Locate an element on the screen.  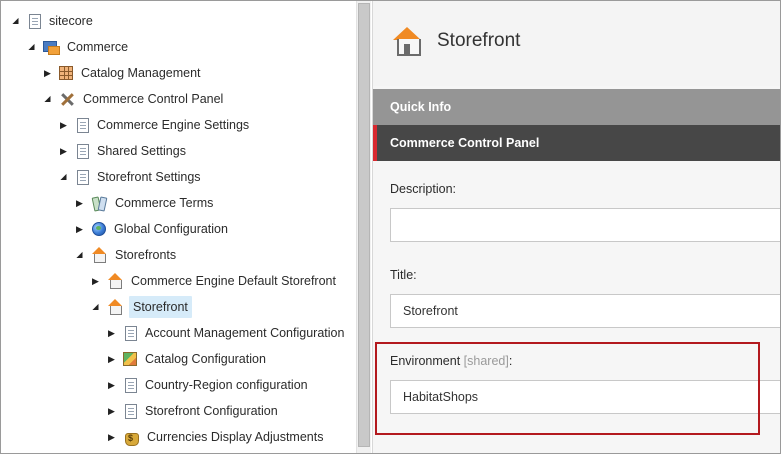
title-label: Title: is located at coordinates (403, 275).